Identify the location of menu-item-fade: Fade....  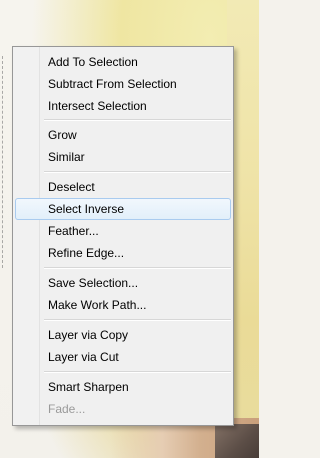
(123, 409).